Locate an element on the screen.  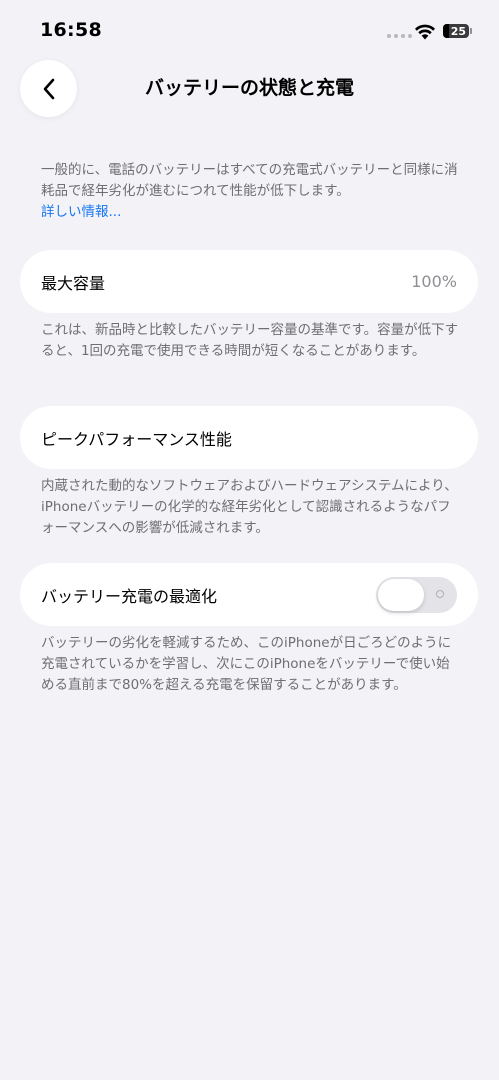
max-capacity-label: 最大容量 is located at coordinates (73, 283).